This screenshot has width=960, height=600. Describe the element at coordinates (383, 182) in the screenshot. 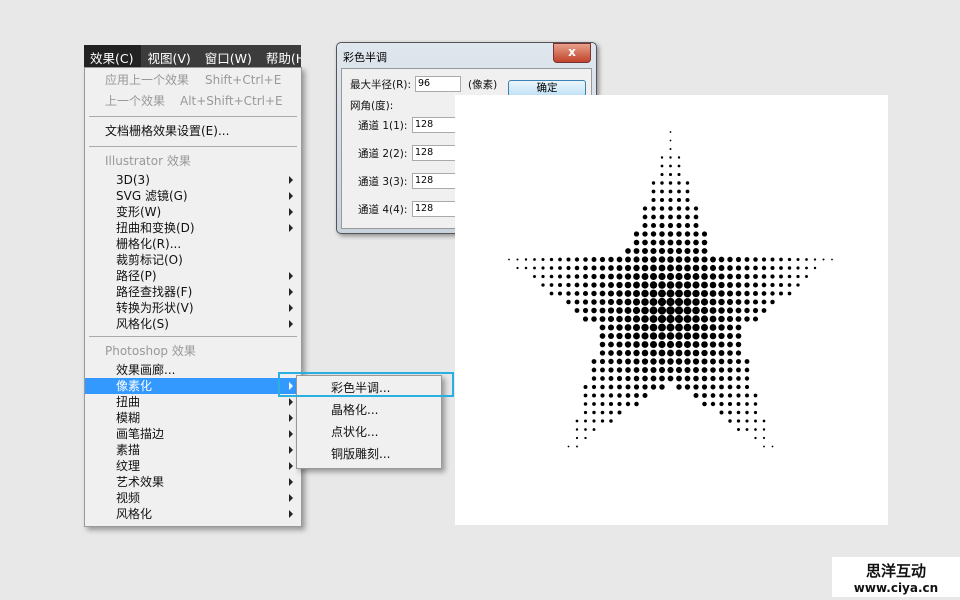

I see `channel-label: 通道 3(3):` at that location.